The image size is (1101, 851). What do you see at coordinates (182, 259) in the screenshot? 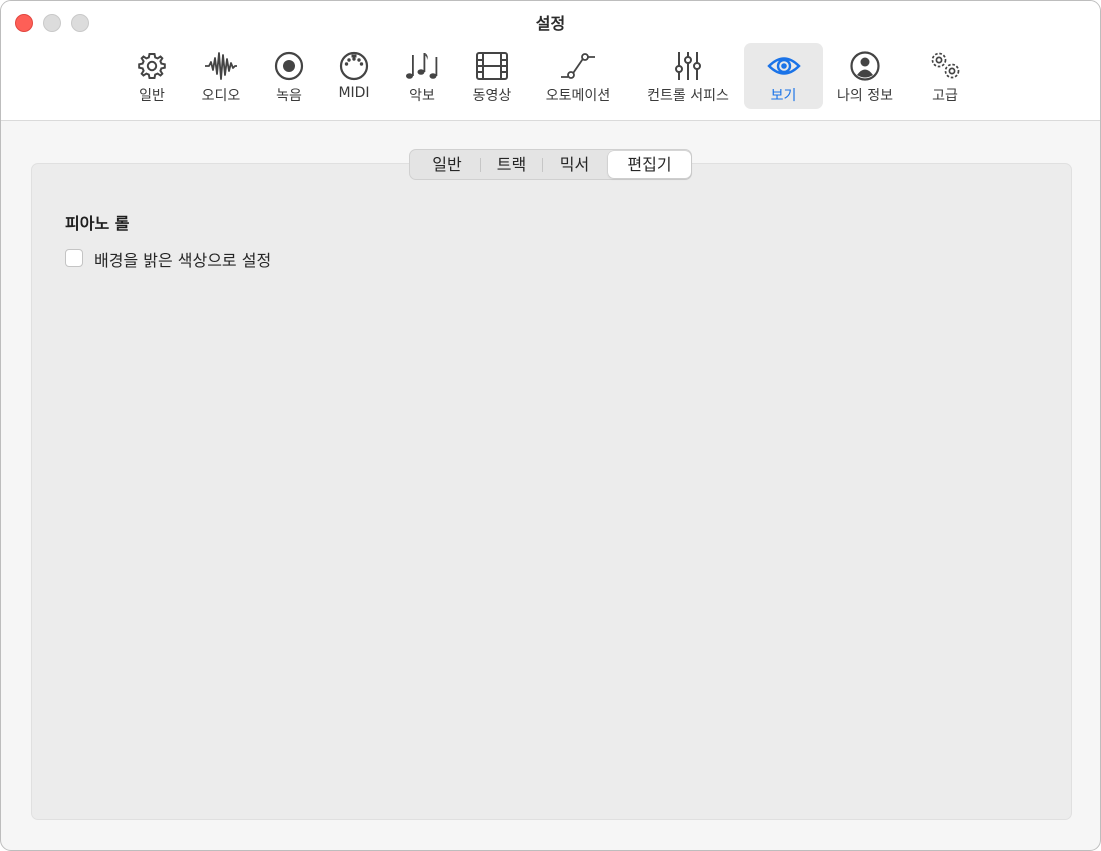
I see `light-background-checkbox-label: 배경을 밝은 색상으로 설정` at bounding box center [182, 259].